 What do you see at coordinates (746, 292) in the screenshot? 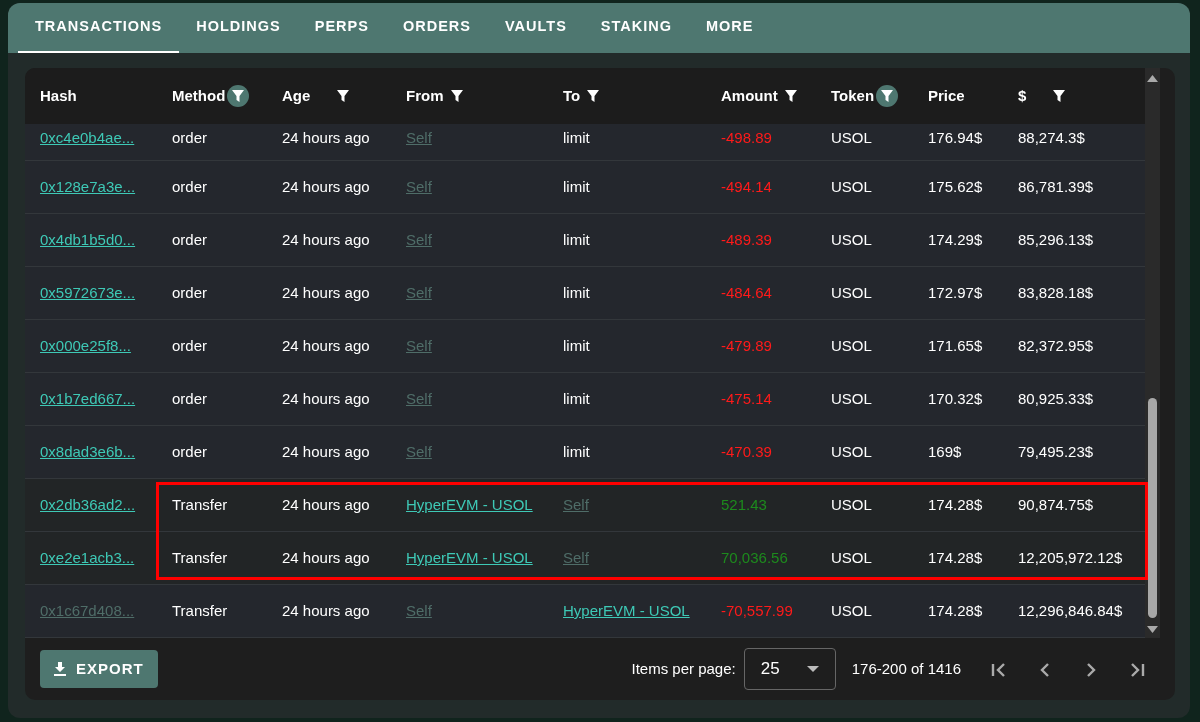
I see `amount-cell: -484.64` at bounding box center [746, 292].